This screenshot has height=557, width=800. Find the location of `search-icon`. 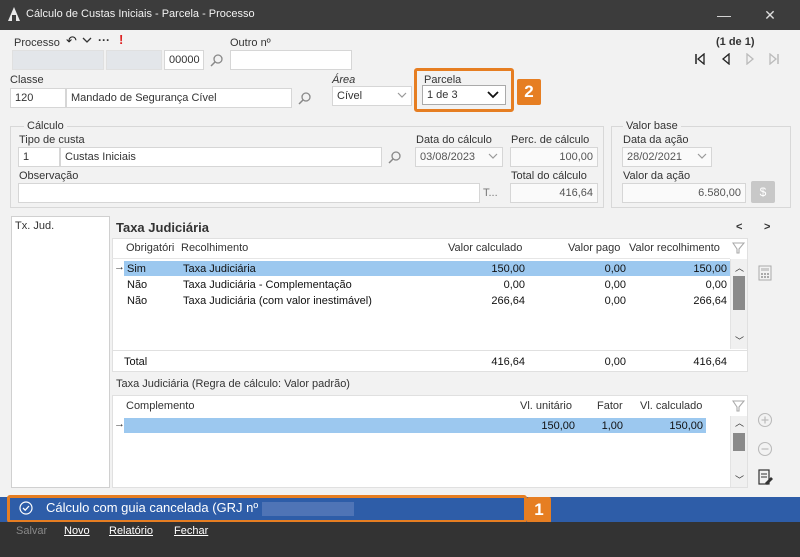

search-icon is located at coordinates (217, 60).